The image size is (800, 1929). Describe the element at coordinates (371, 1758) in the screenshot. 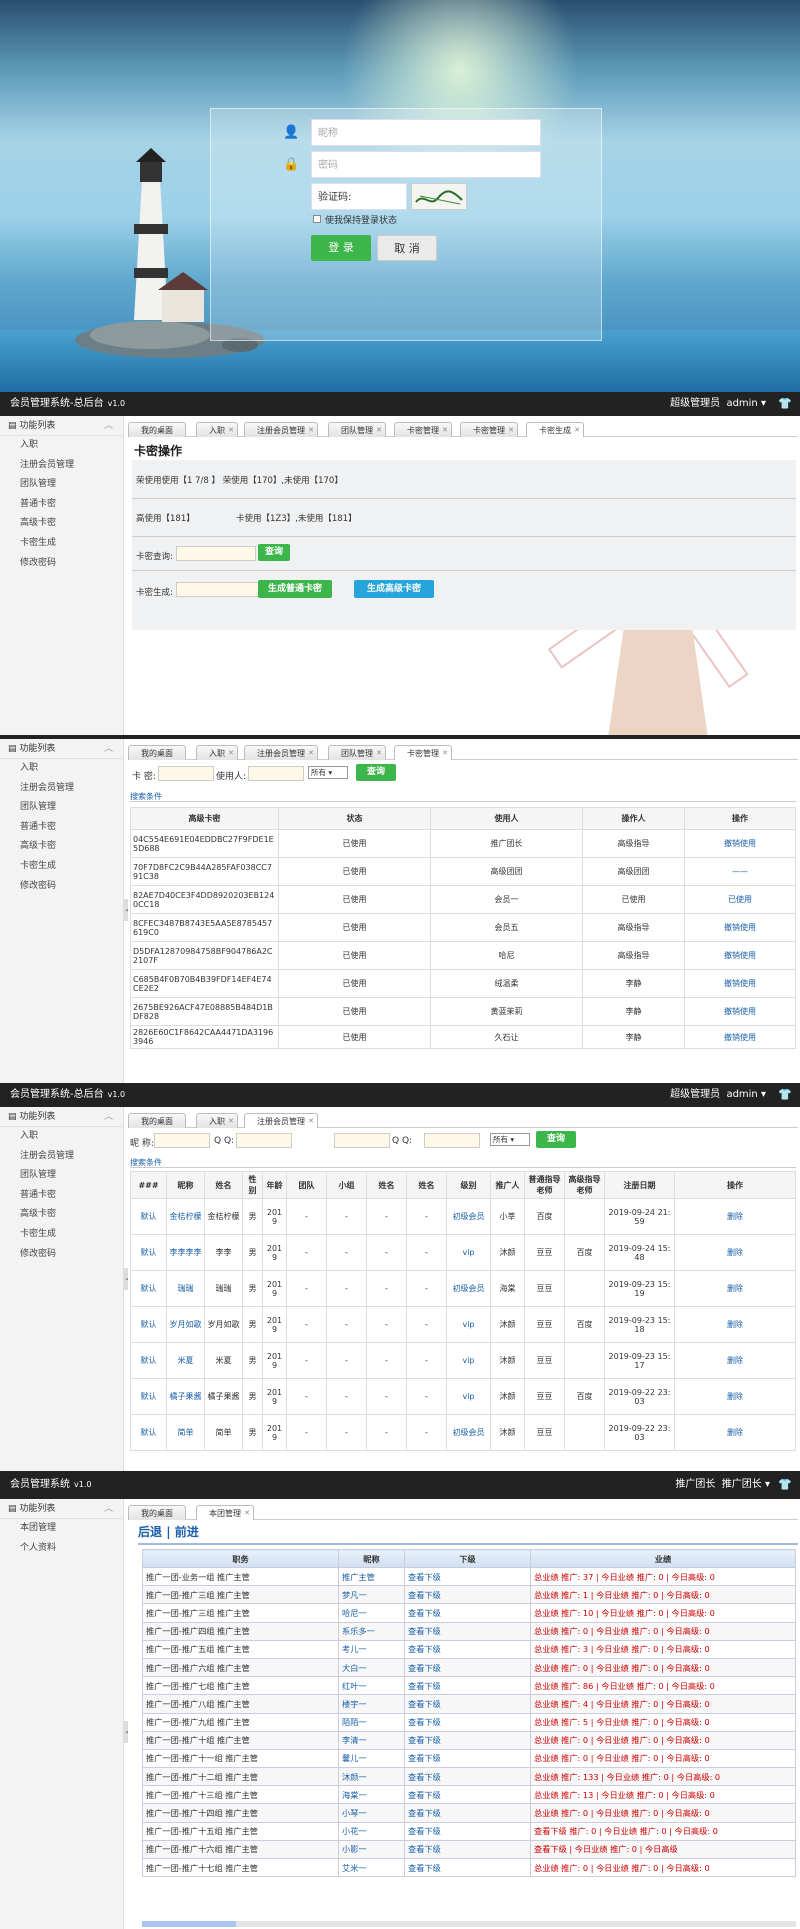

I see `member-nick-link: 馨儿一` at that location.